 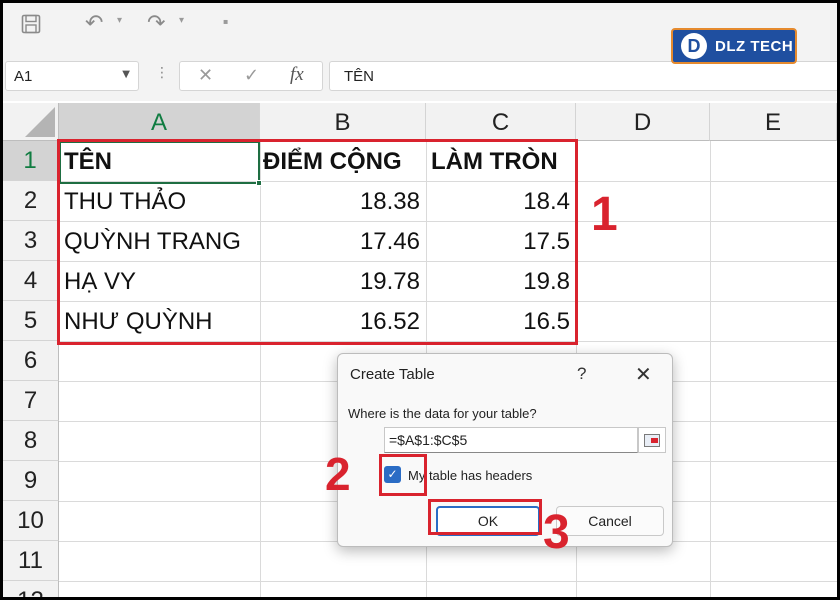 I want to click on range-input: =$A$1:$C$5, so click(x=511, y=440).